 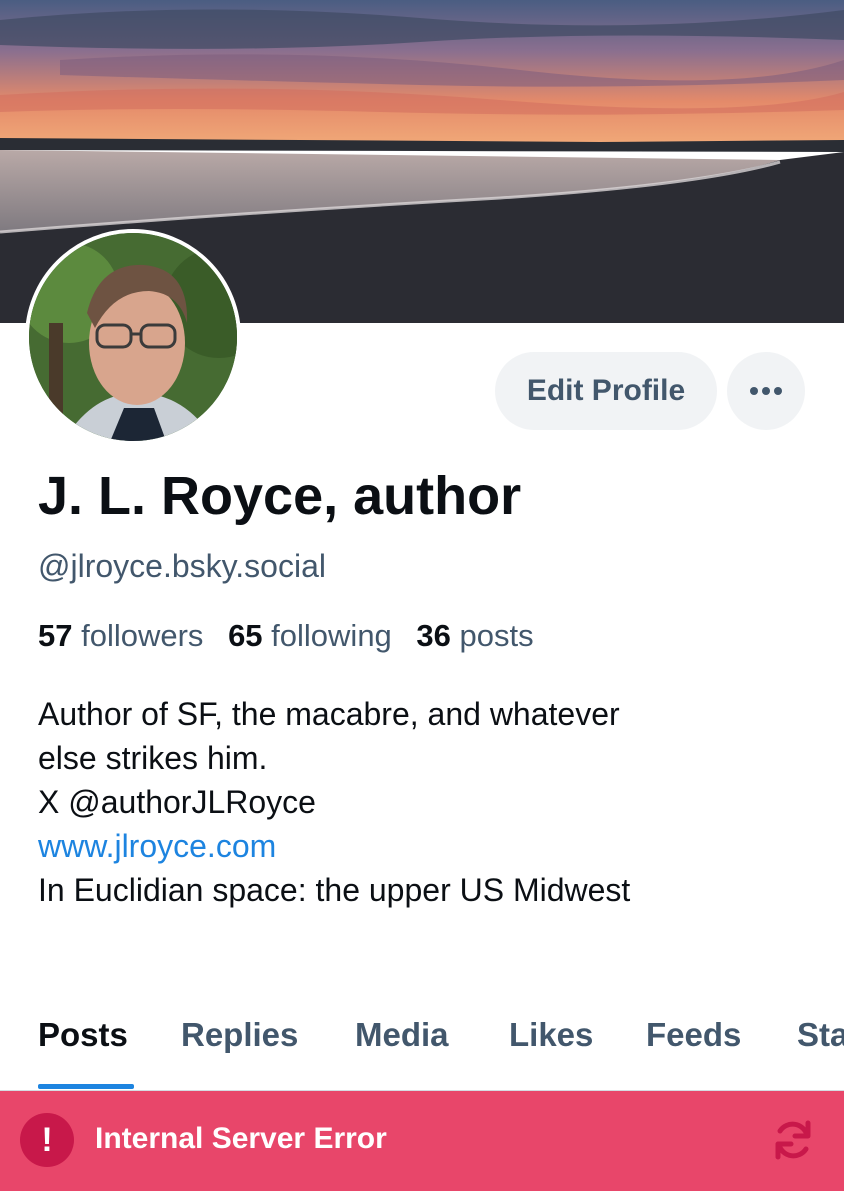 What do you see at coordinates (55, 635) in the screenshot?
I see `followers-count: 57` at bounding box center [55, 635].